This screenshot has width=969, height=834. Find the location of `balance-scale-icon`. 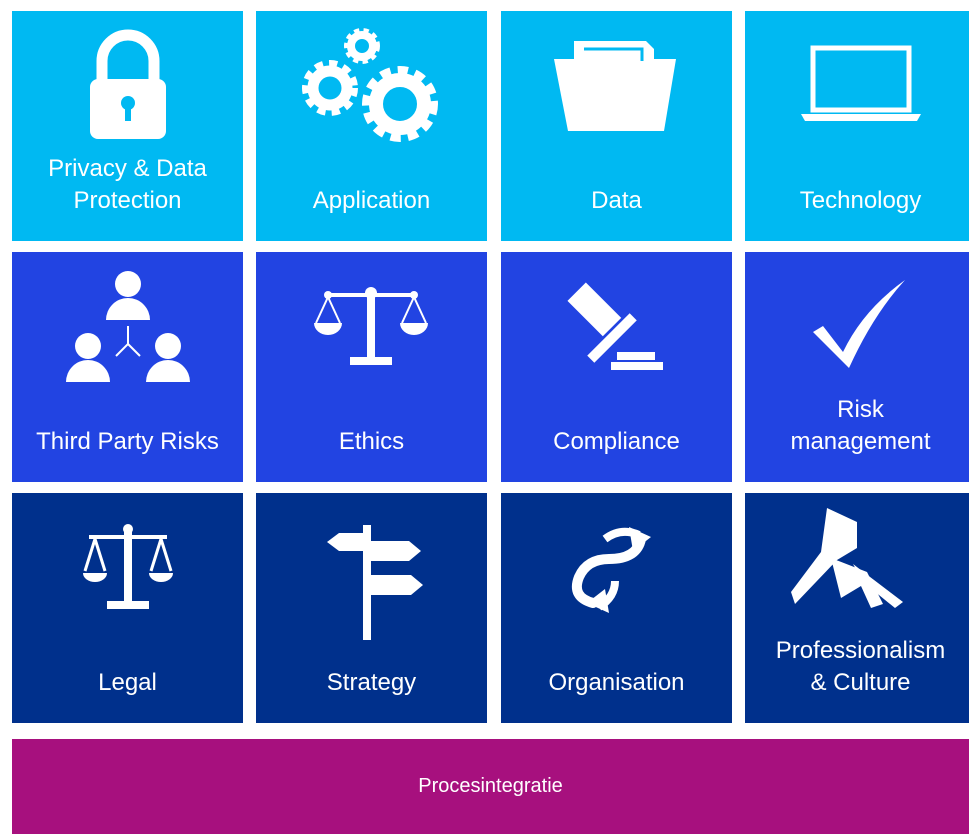

balance-scale-icon is located at coordinates (371, 327).